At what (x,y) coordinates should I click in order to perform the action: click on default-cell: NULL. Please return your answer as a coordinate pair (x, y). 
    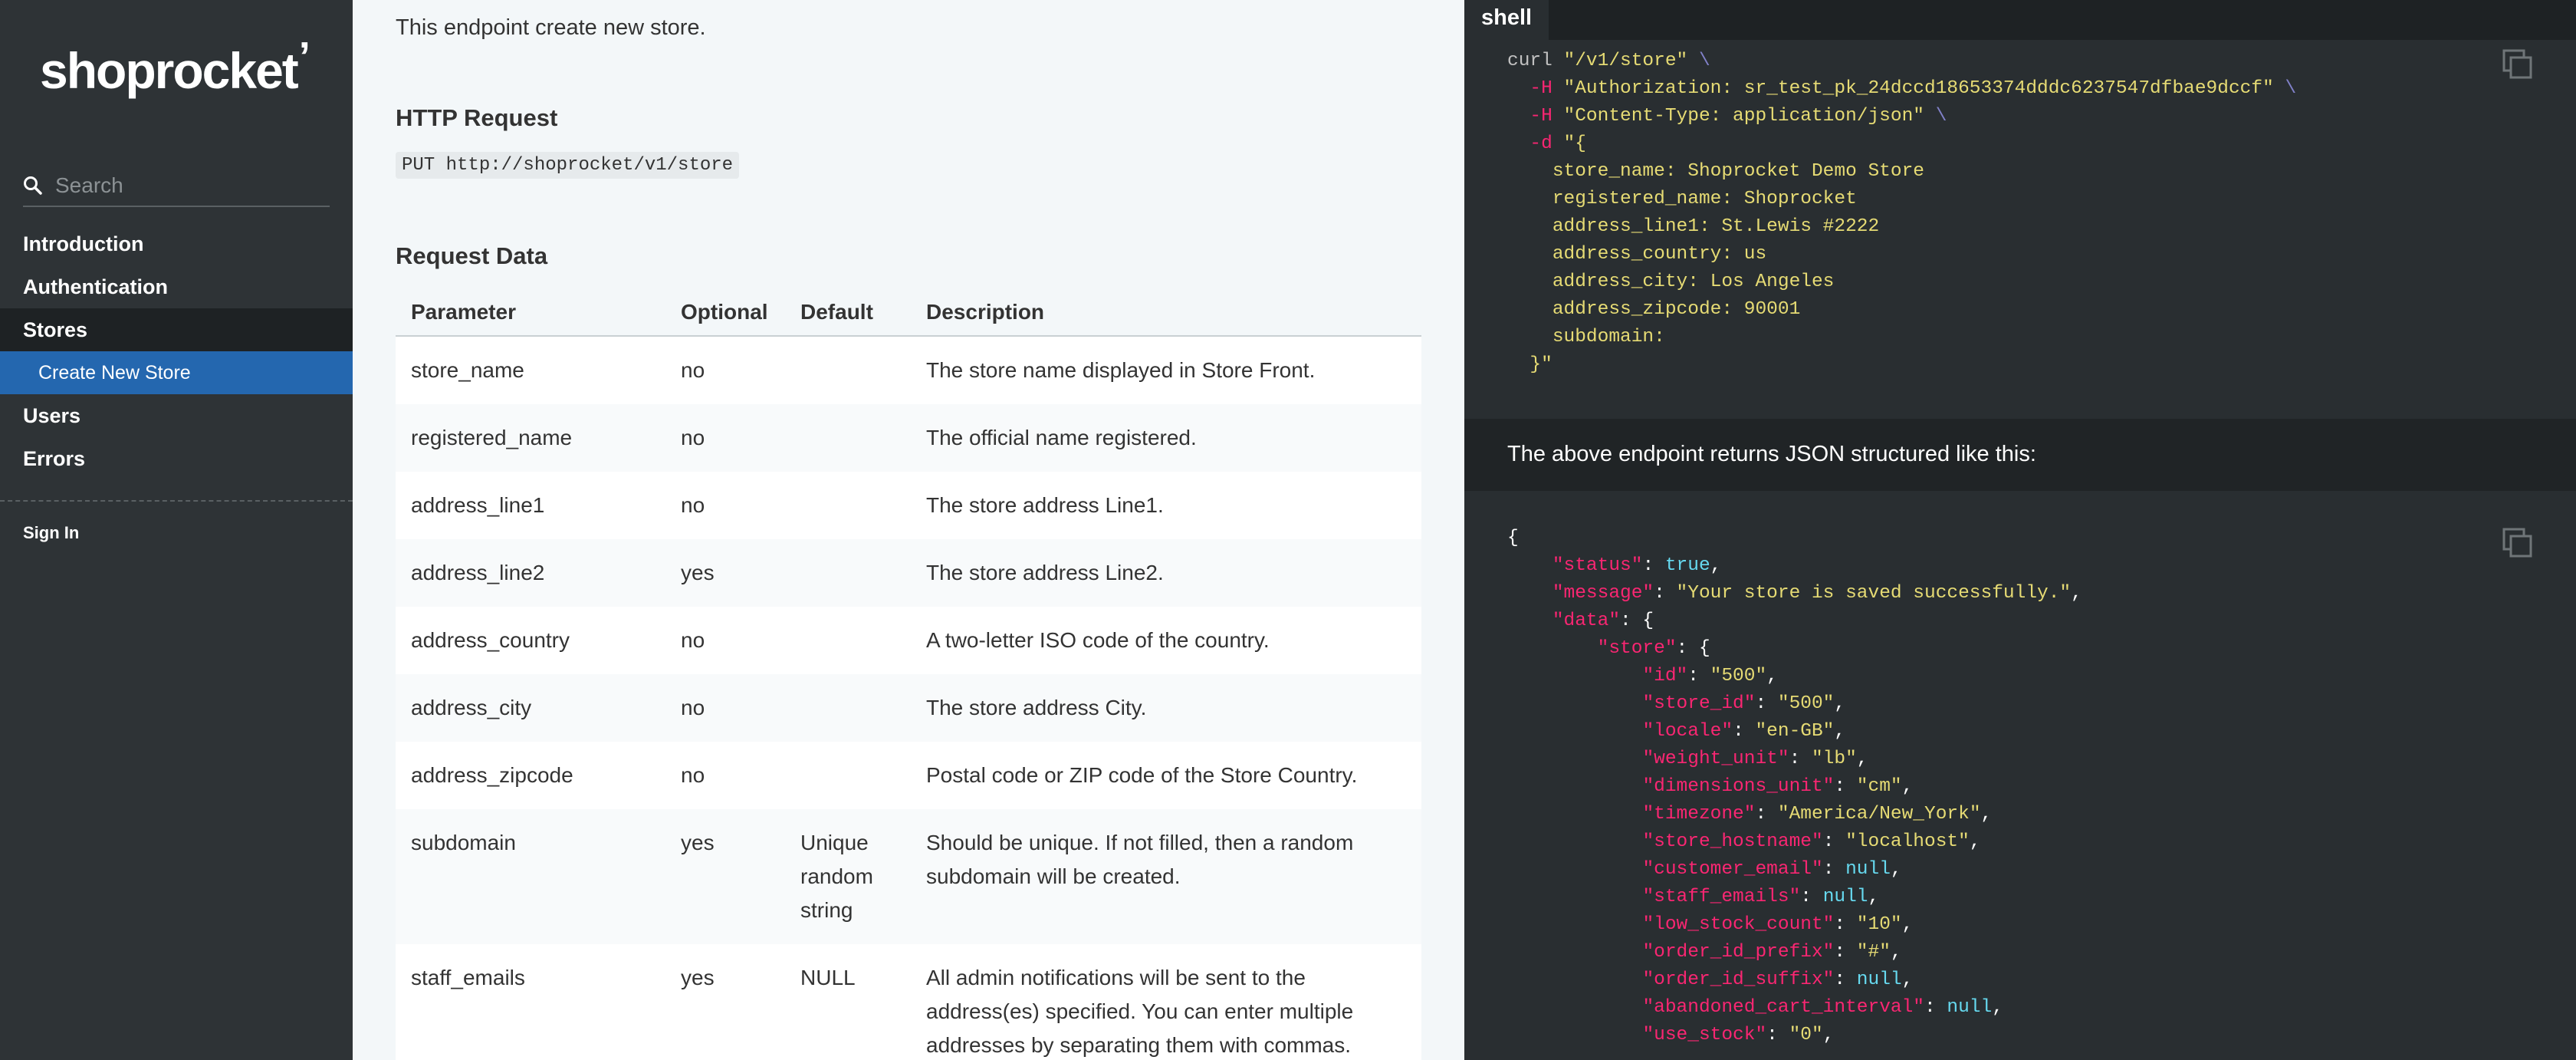
    Looking at the image, I should click on (828, 977).